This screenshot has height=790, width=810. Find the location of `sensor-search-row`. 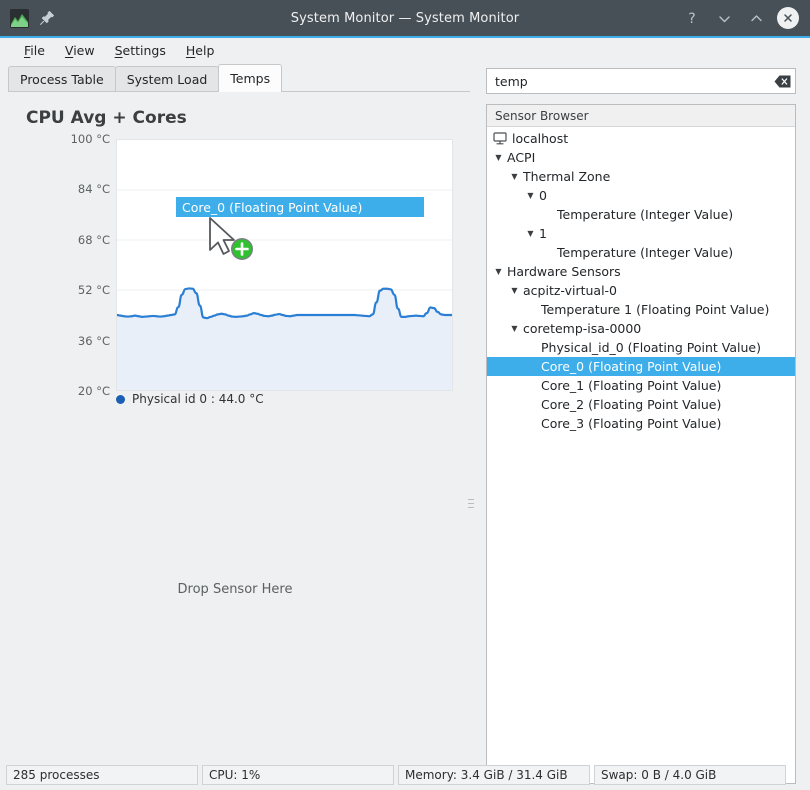

sensor-search-row is located at coordinates (641, 81).